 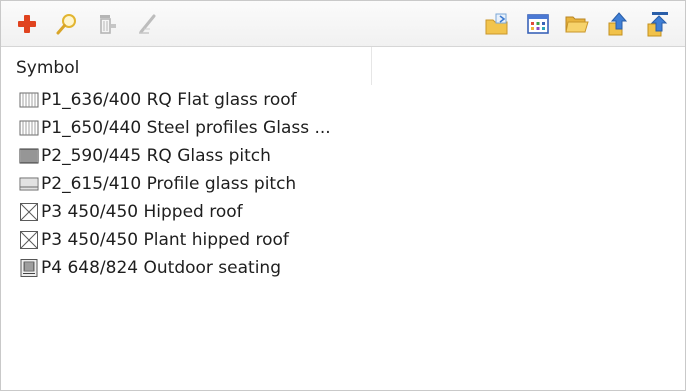 What do you see at coordinates (29, 184) in the screenshot?
I see `profile-glass-icon` at bounding box center [29, 184].